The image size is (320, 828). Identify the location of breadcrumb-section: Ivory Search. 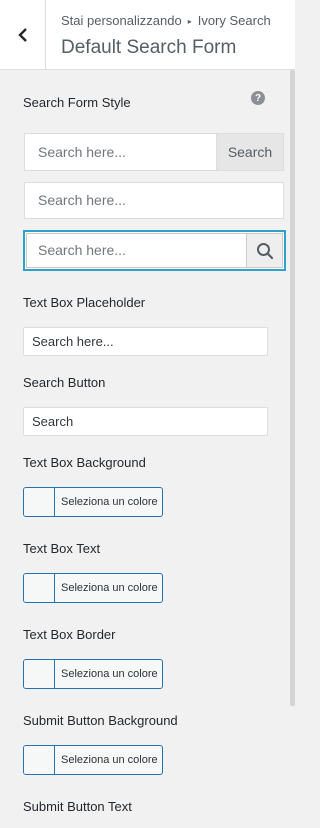
(234, 20).